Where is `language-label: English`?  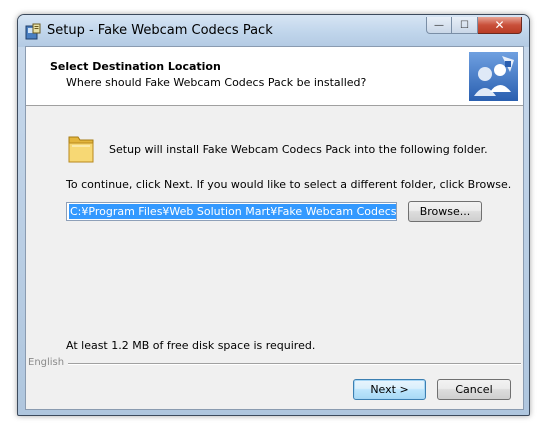 language-label: English is located at coordinates (48, 362).